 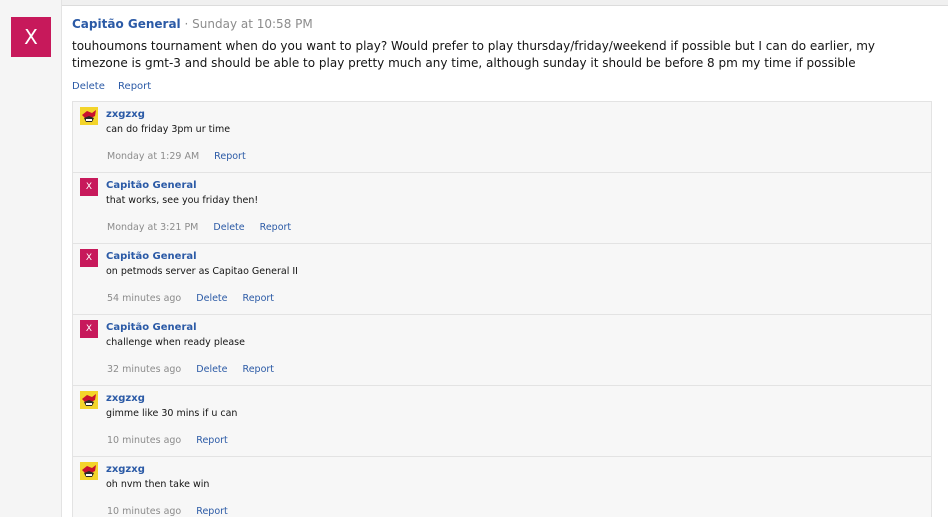 I want to click on comment-text: gimme like 30 mins if u can, so click(x=172, y=413).